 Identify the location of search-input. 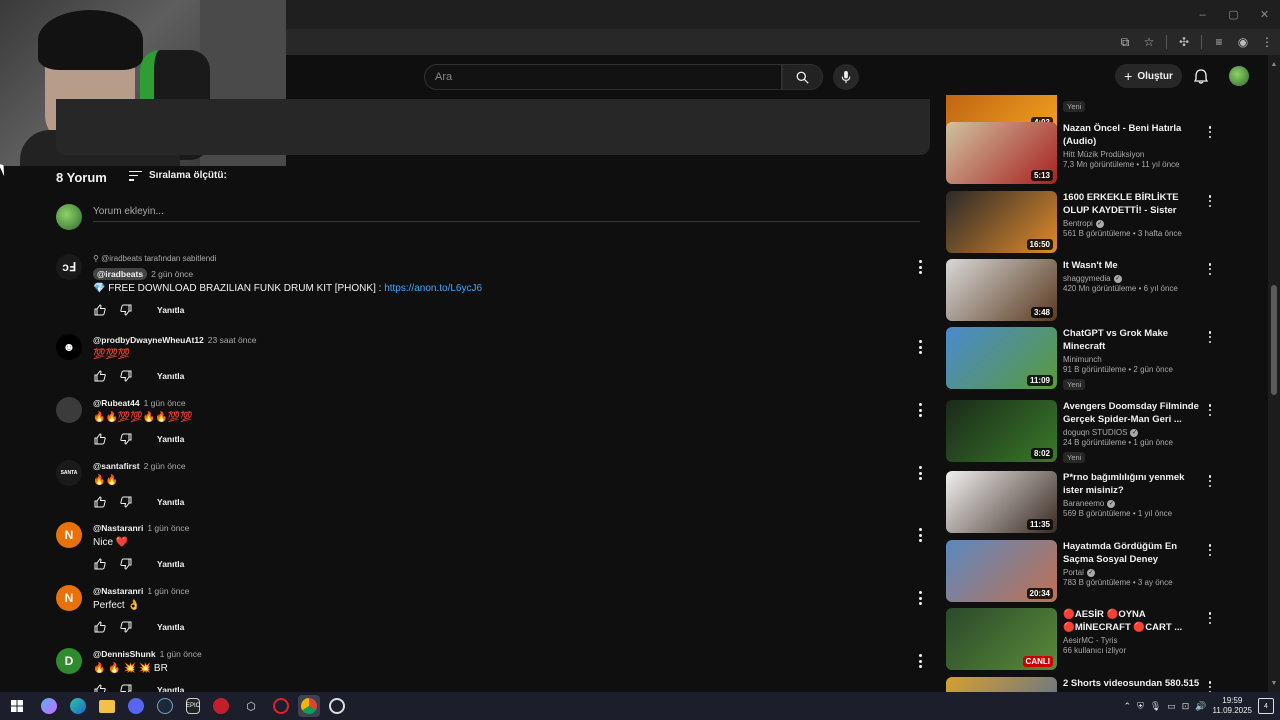
(608, 77).